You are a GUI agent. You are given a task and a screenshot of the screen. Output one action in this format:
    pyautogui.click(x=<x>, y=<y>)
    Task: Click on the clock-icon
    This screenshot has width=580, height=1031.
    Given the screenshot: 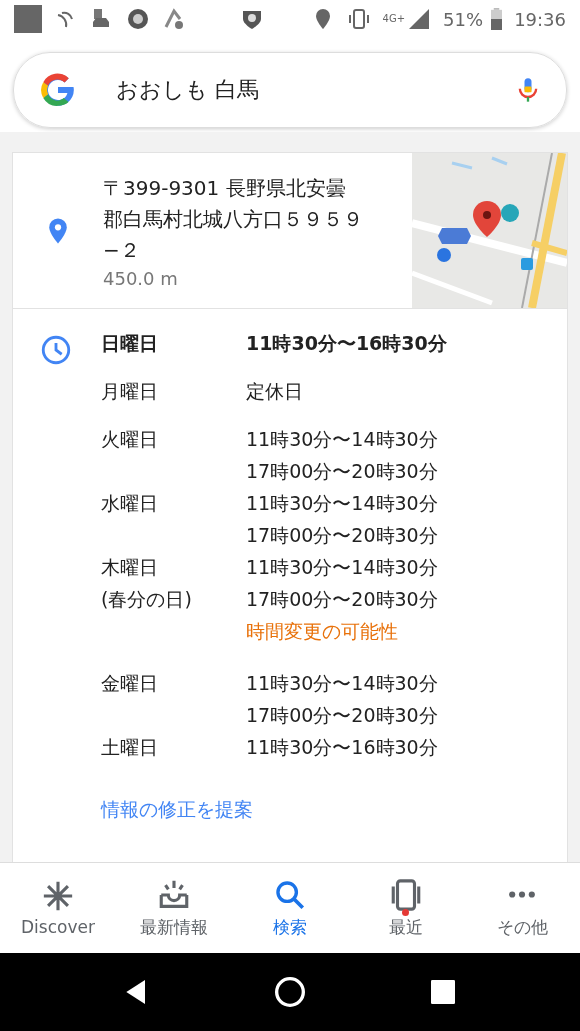 What is the action you would take?
    pyautogui.click(x=56, y=350)
    